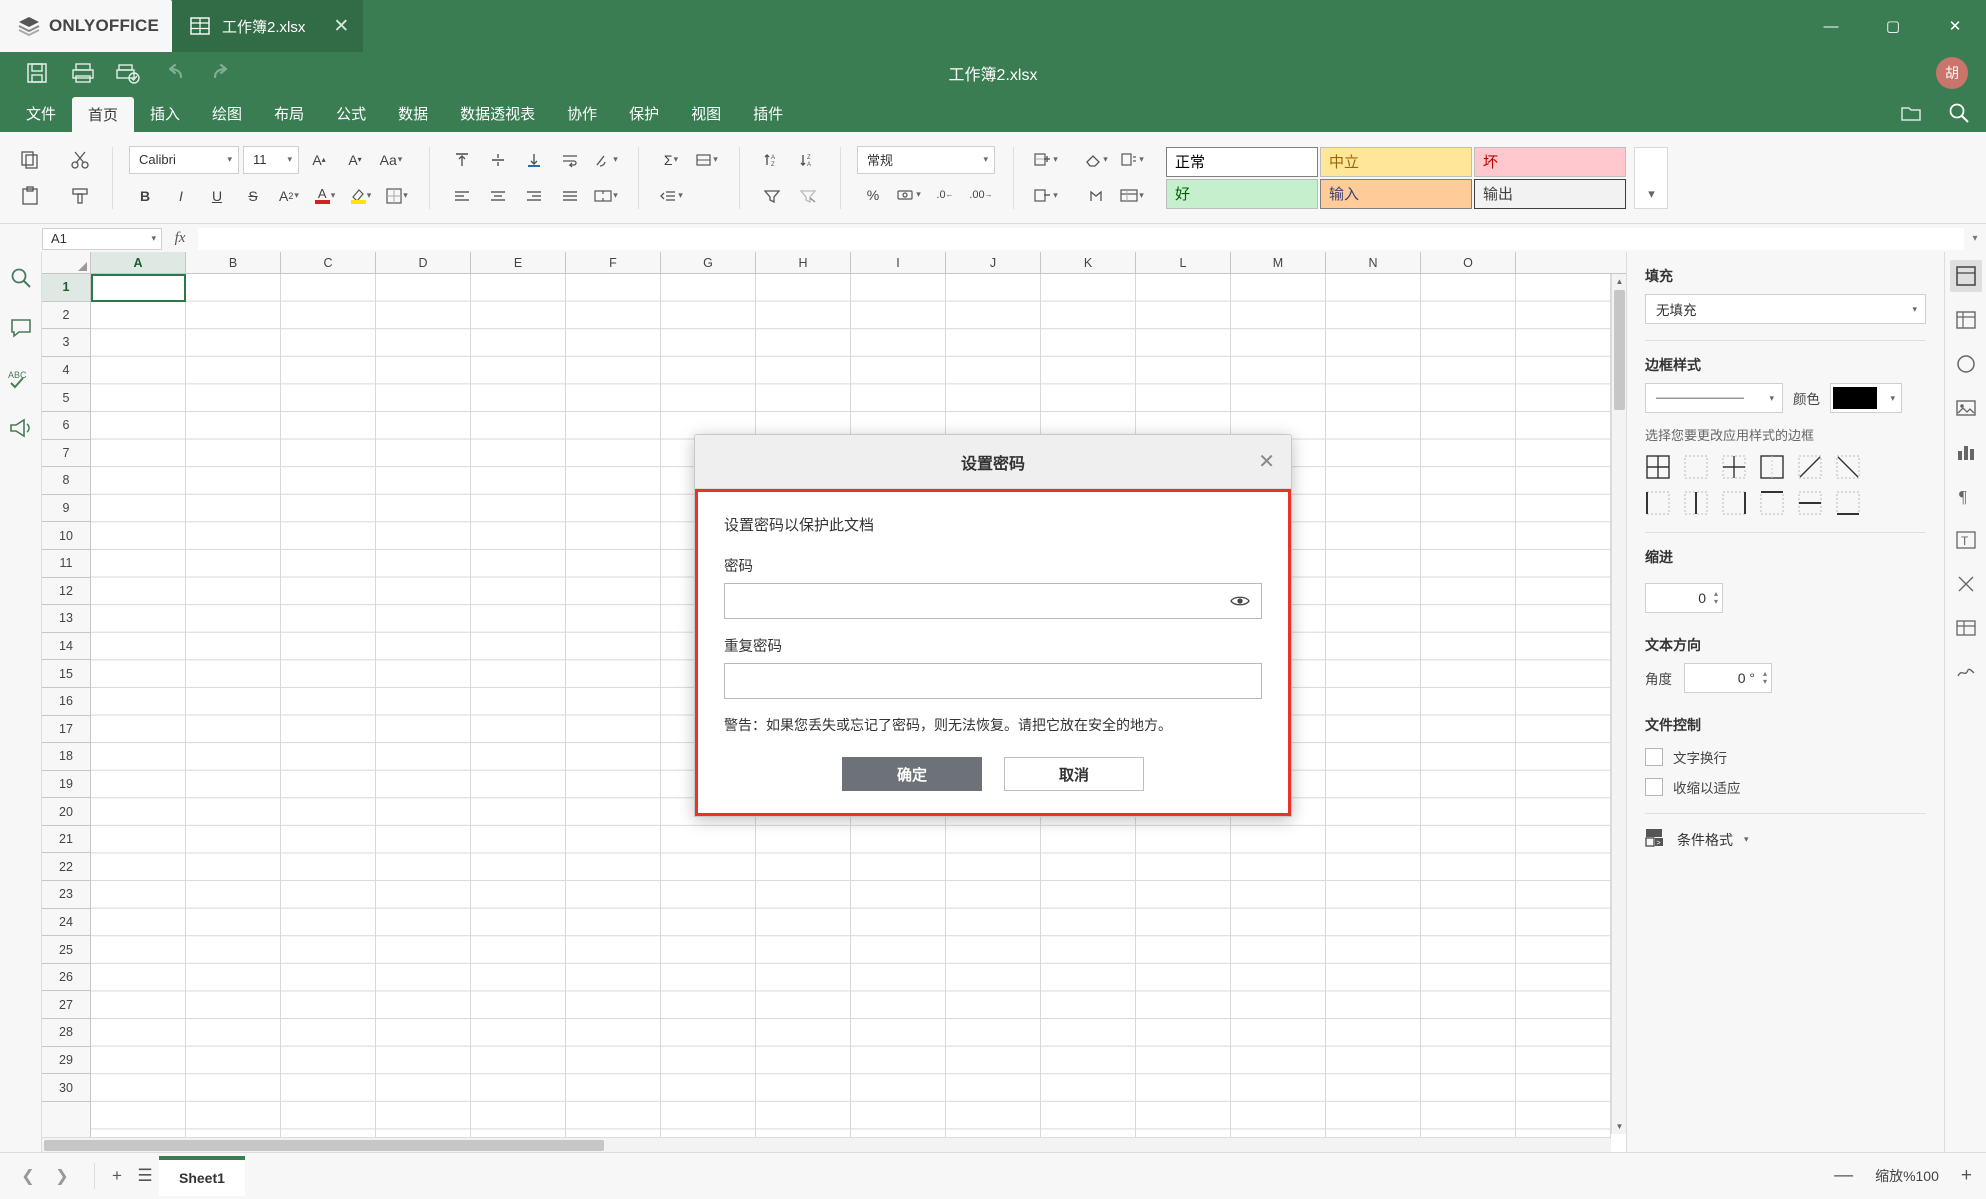 This screenshot has width=1986, height=1199. What do you see at coordinates (289, 196) in the screenshot?
I see `subscript-icon: A 2 ▾` at bounding box center [289, 196].